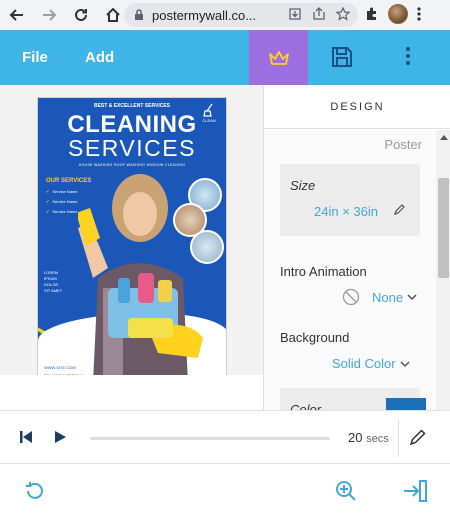 The height and width of the screenshot is (518, 450). Describe the element at coordinates (346, 491) in the screenshot. I see `zoom-in-icon` at that location.